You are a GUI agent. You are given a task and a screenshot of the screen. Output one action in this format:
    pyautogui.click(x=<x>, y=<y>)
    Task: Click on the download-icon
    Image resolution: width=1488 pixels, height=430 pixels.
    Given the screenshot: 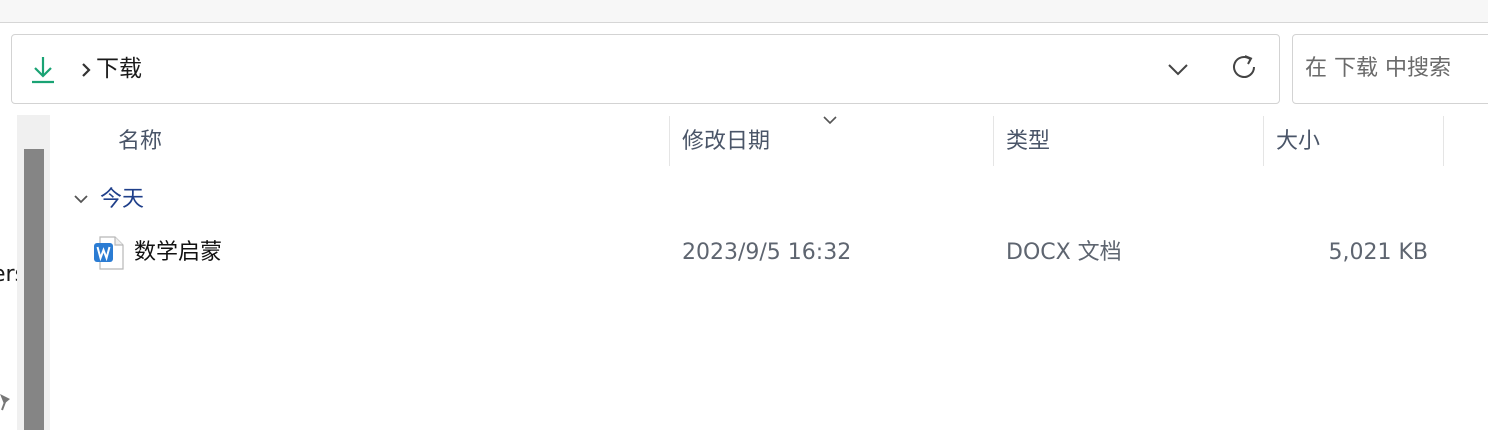 What is the action you would take?
    pyautogui.click(x=43, y=70)
    